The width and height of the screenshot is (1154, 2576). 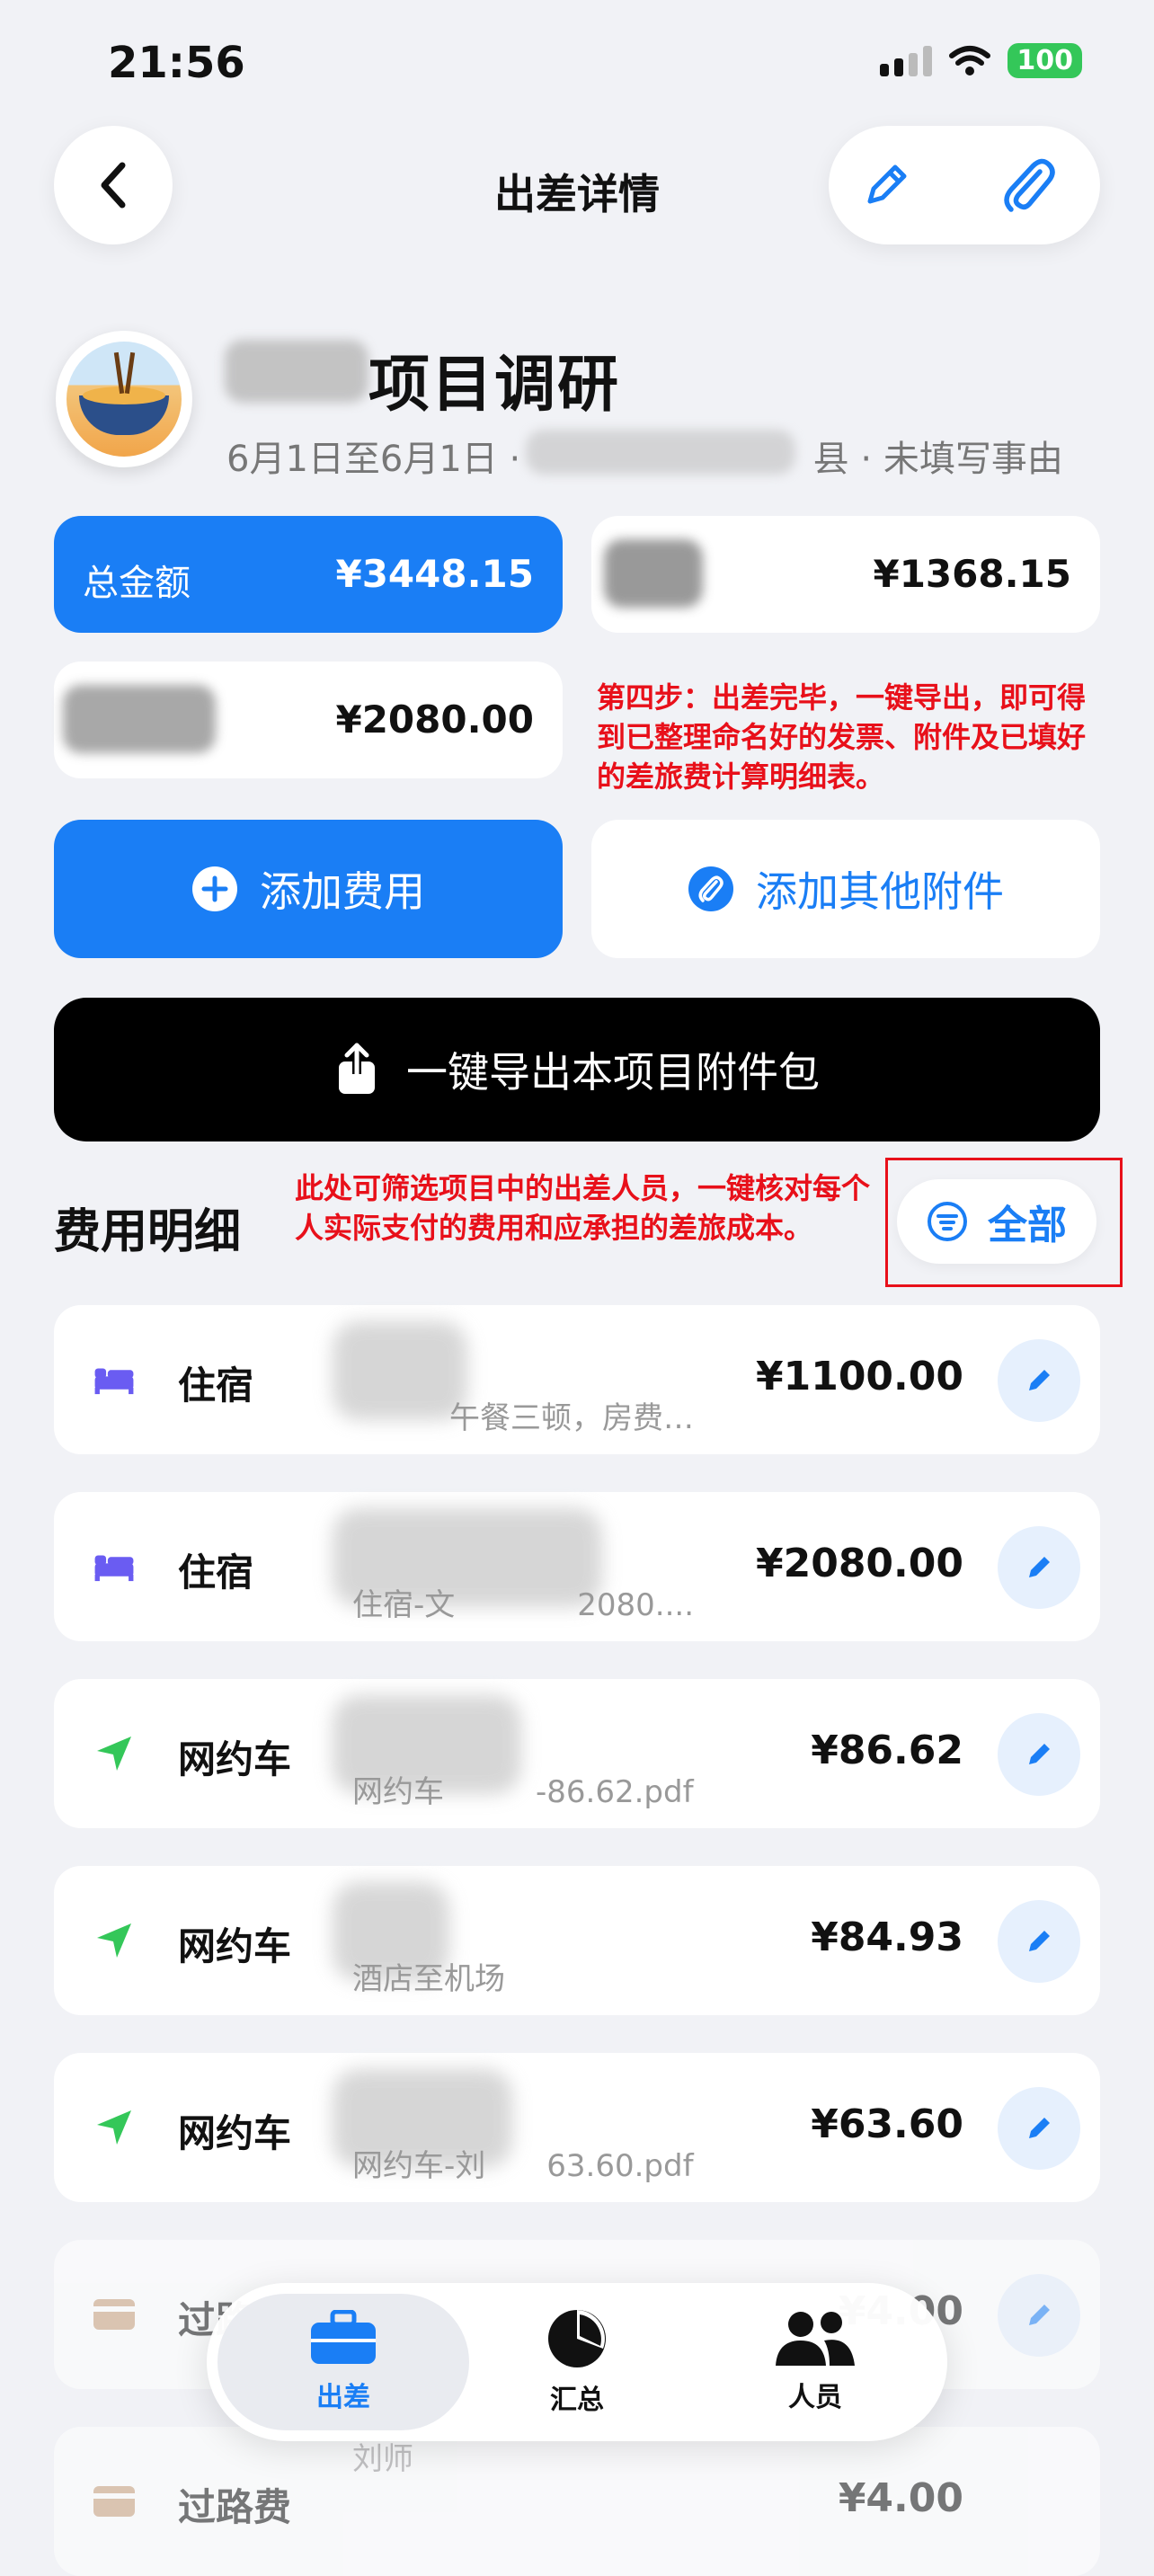 What do you see at coordinates (972, 574) in the screenshot?
I see `person-amount-value-1: ¥1368.15` at bounding box center [972, 574].